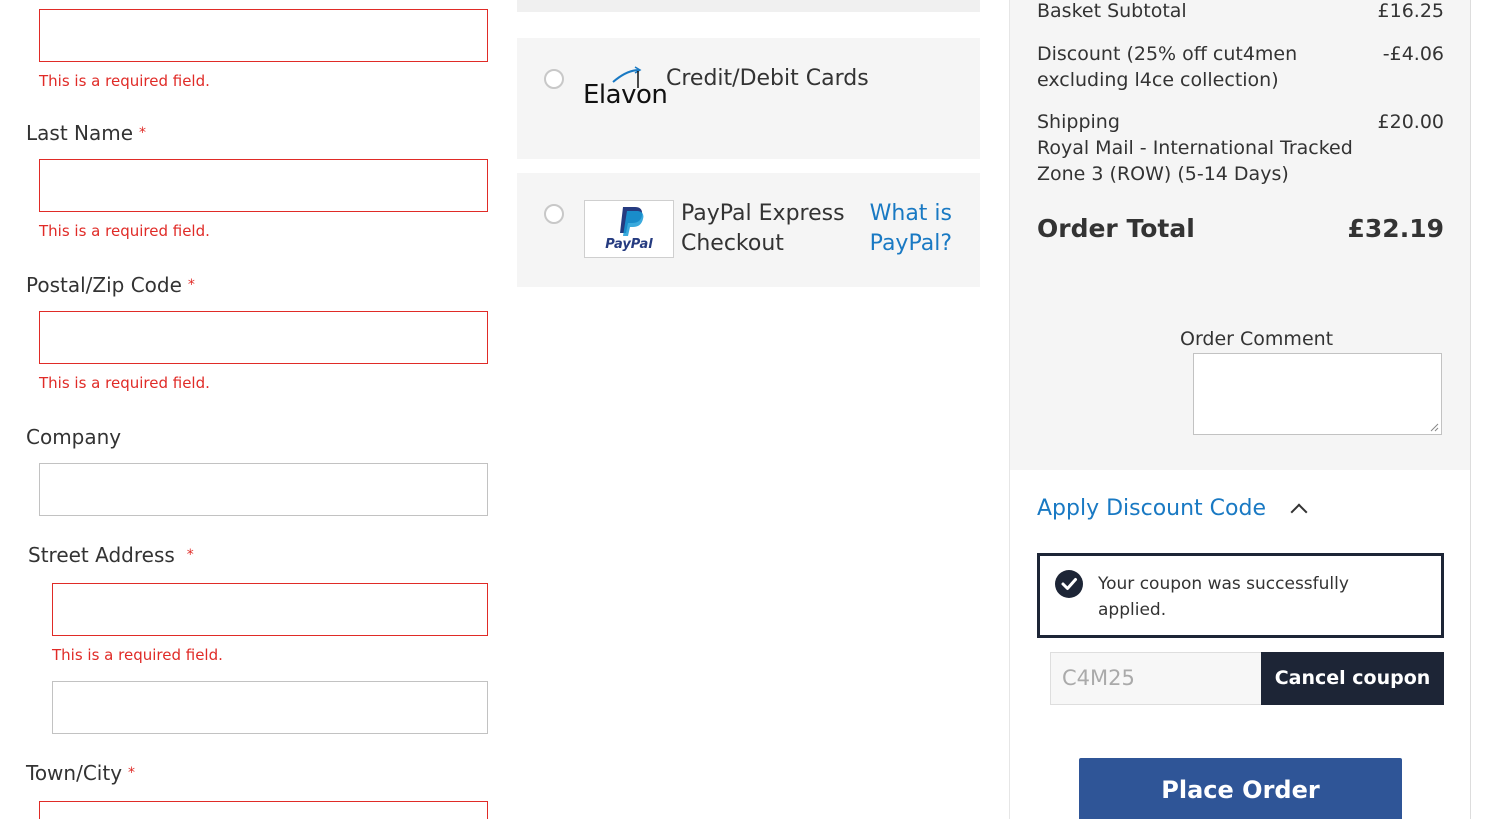 The width and height of the screenshot is (1500, 819). What do you see at coordinates (1395, 228) in the screenshot?
I see `order-total-value: £32.19` at bounding box center [1395, 228].